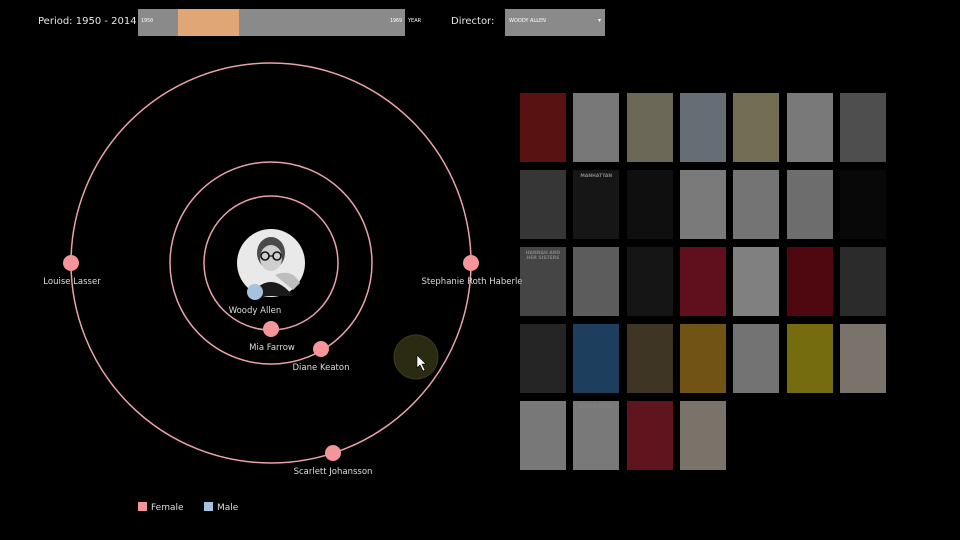 The width and height of the screenshot is (960, 540). I want to click on legend-male-label: Male, so click(228, 508).